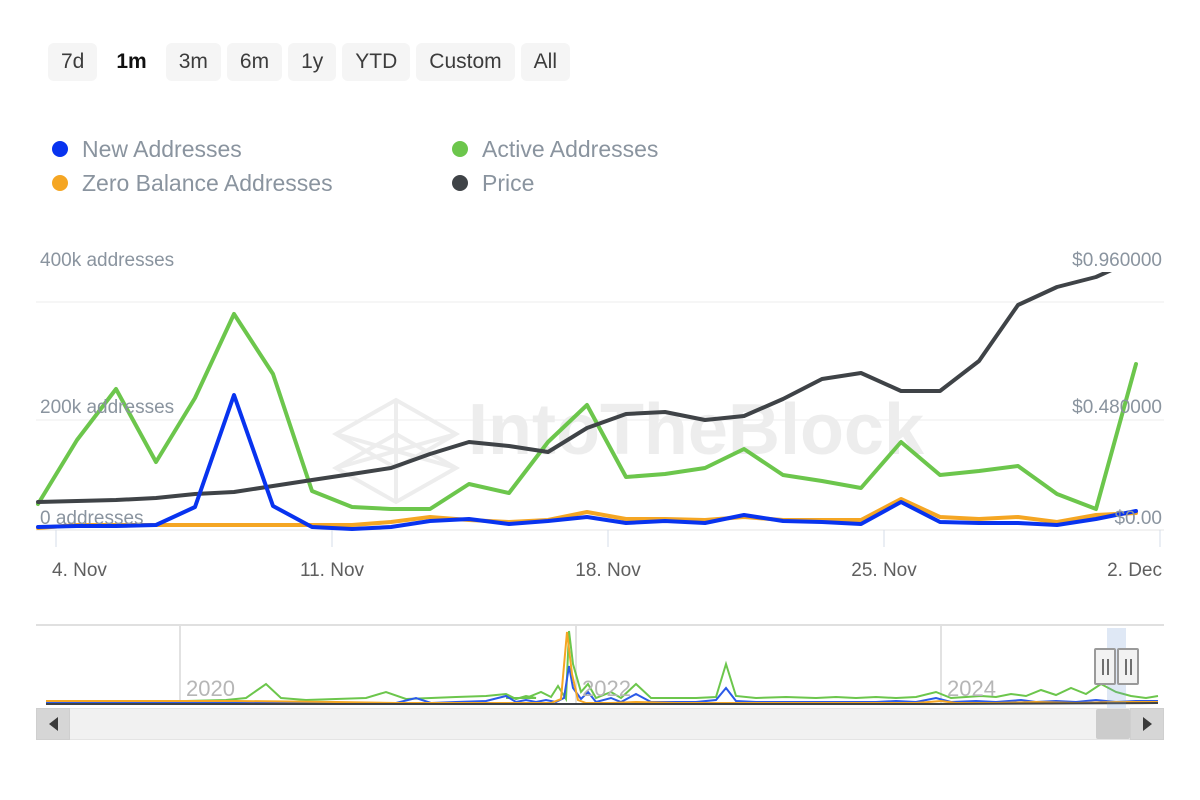 This screenshot has width=1200, height=800. I want to click on navigator-handle-left, so click(1105, 666).